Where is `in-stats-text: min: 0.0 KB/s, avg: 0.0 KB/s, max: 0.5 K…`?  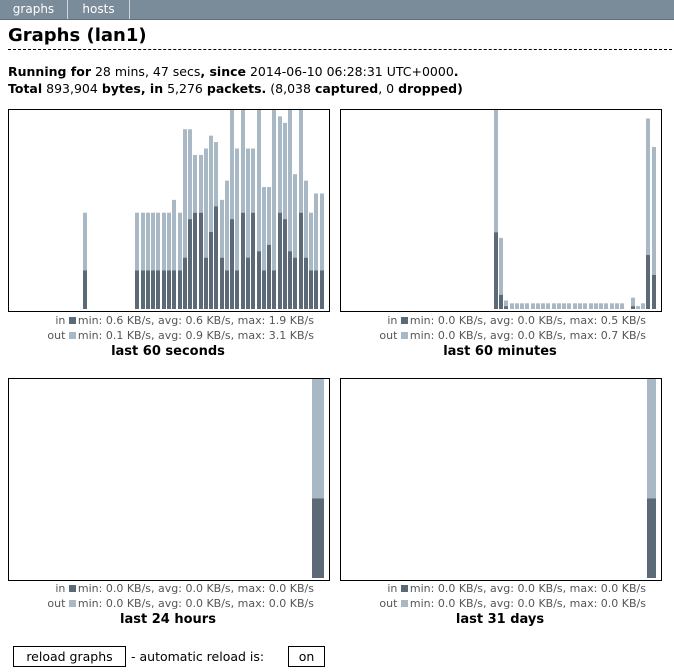 in-stats-text: min: 0.0 KB/s, avg: 0.0 KB/s, max: 0.5 K… is located at coordinates (527, 320).